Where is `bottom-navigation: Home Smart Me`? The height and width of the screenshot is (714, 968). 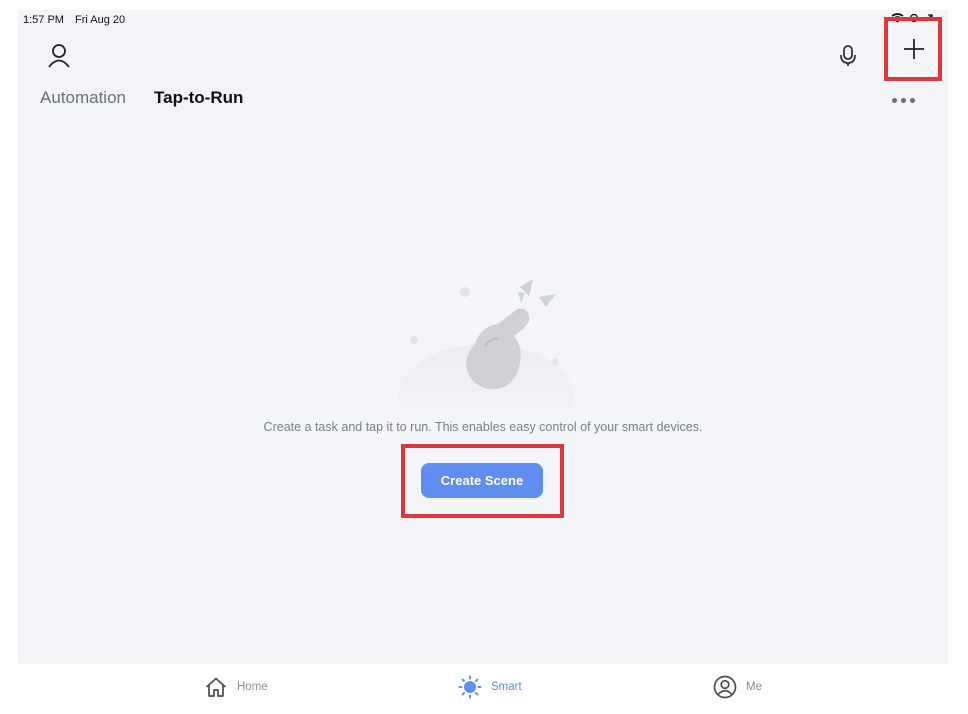 bottom-navigation: Home Smart Me is located at coordinates (484, 689).